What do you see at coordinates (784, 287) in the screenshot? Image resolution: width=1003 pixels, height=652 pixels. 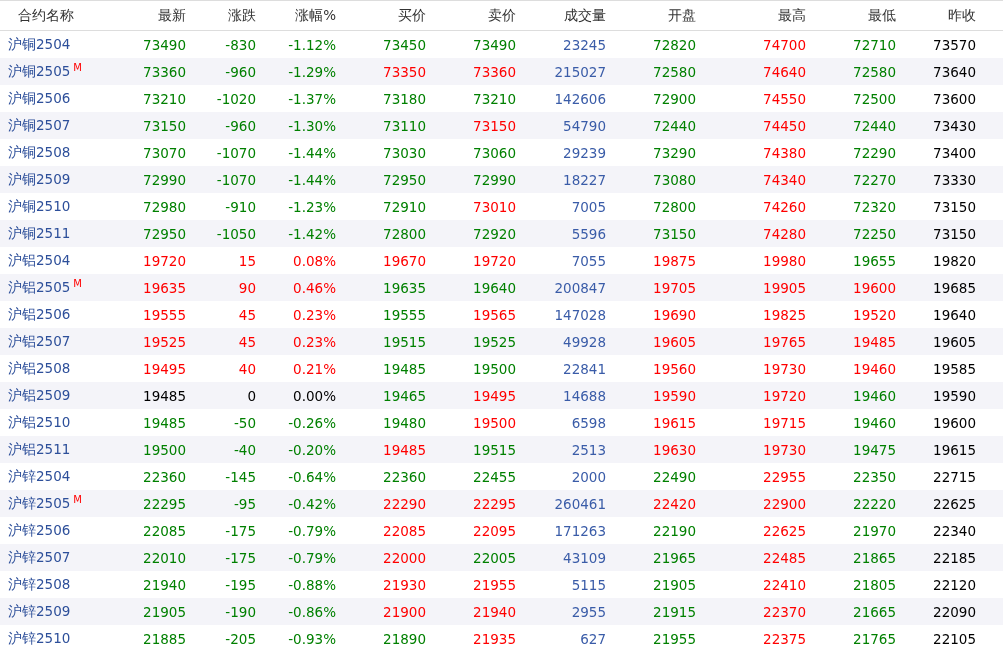 I see `table-cell-text: 19905` at bounding box center [784, 287].